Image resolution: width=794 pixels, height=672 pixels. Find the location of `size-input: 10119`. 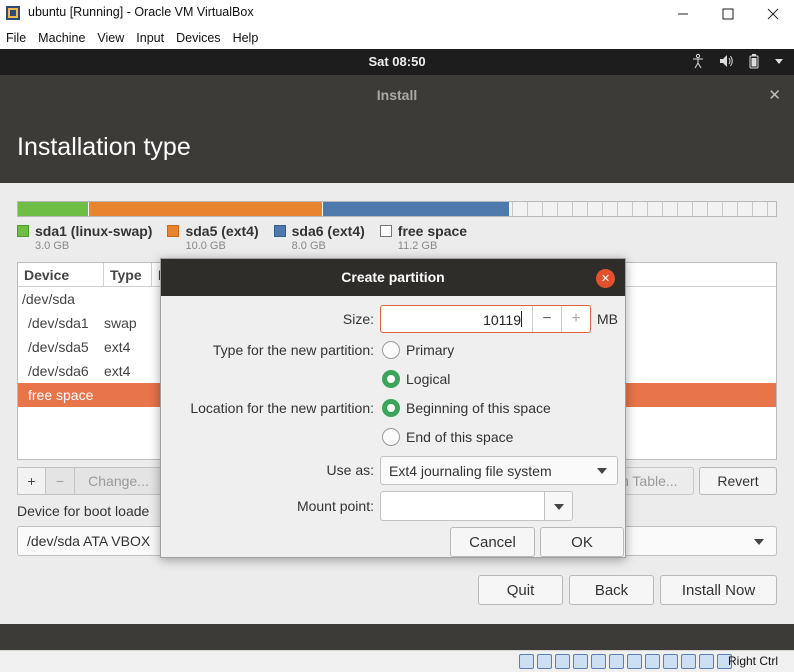

size-input: 10119 is located at coordinates (451, 320).